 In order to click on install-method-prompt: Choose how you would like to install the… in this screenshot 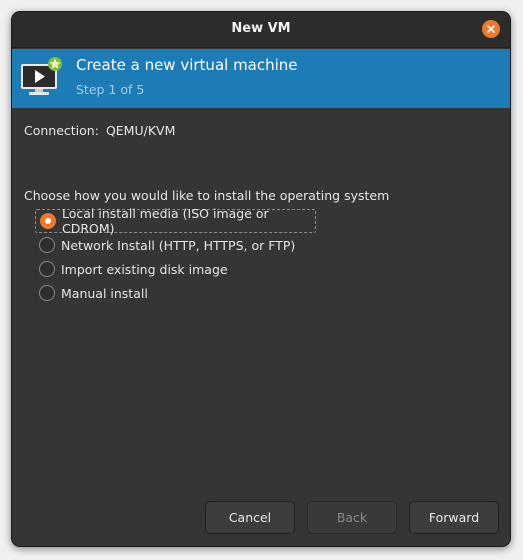, I will do `click(207, 195)`.